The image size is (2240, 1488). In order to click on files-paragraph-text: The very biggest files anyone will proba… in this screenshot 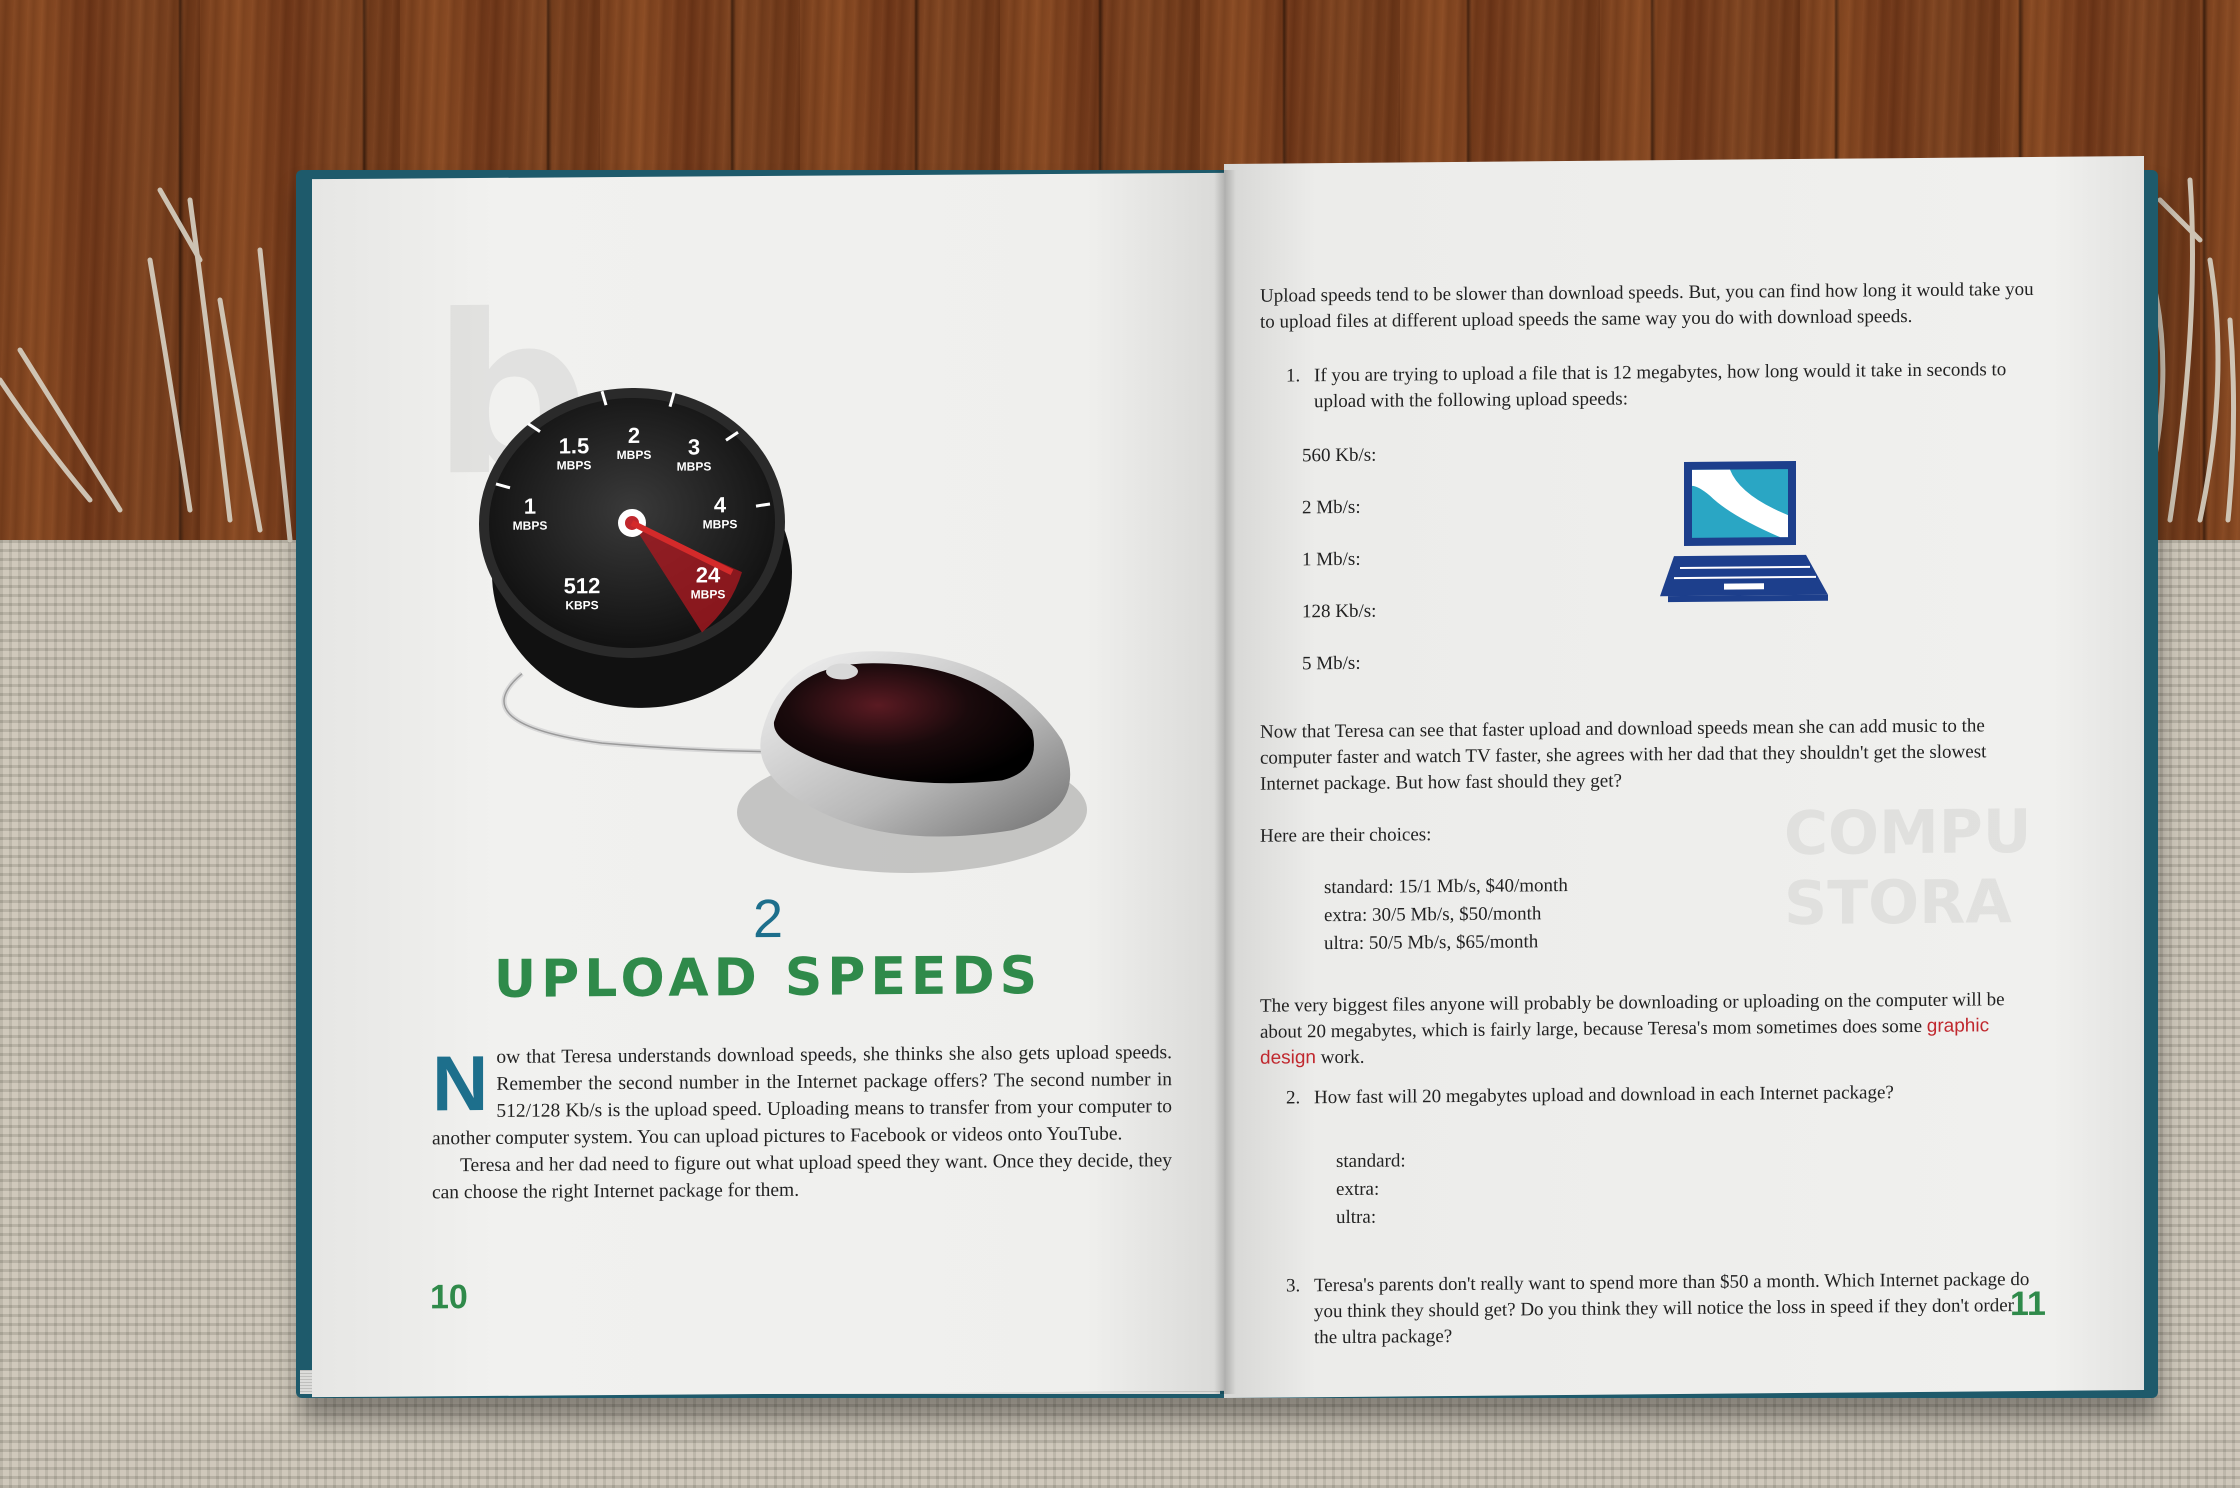, I will do `click(1632, 1016)`.